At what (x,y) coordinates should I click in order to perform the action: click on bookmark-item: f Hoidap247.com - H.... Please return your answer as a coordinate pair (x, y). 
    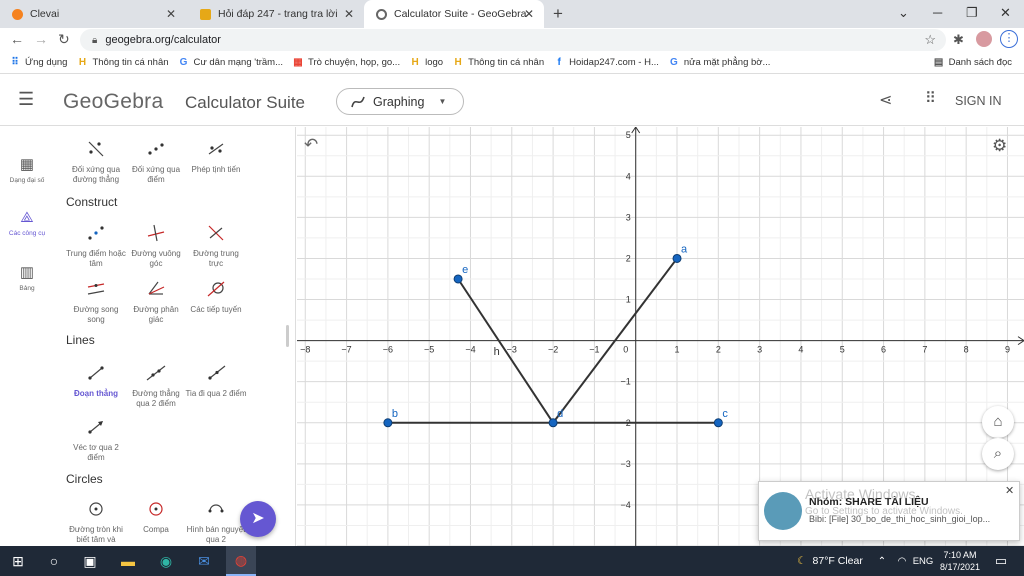
    Looking at the image, I should click on (606, 62).